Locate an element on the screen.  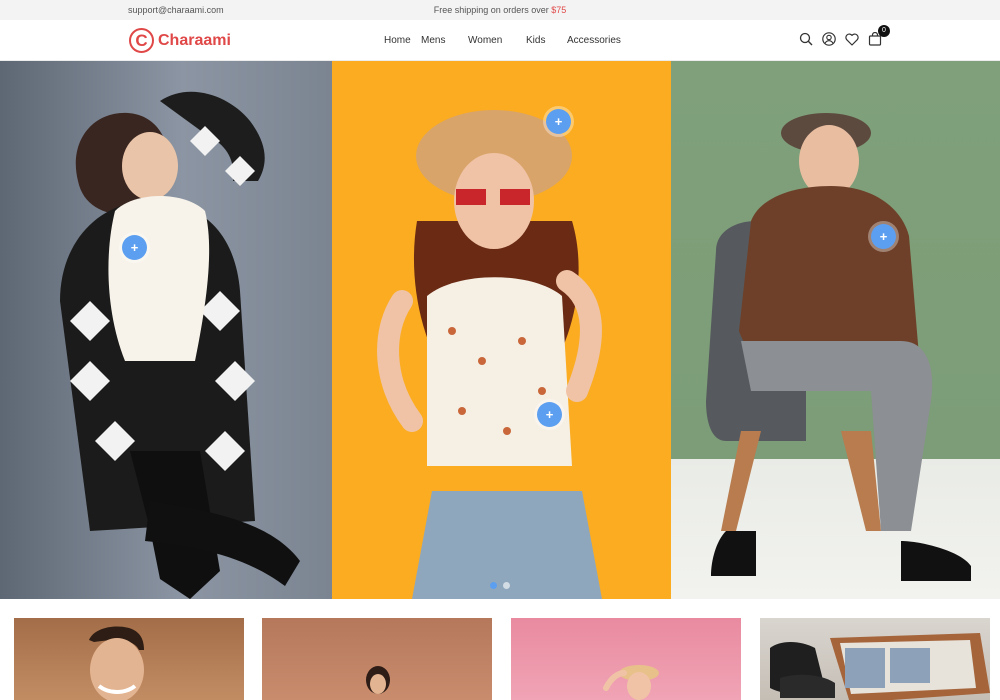
category-card-men is located at coordinates (129, 659).